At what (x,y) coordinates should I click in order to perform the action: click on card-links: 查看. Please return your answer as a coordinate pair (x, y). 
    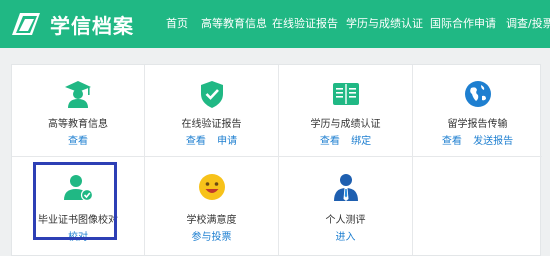
    Looking at the image, I should click on (78, 139).